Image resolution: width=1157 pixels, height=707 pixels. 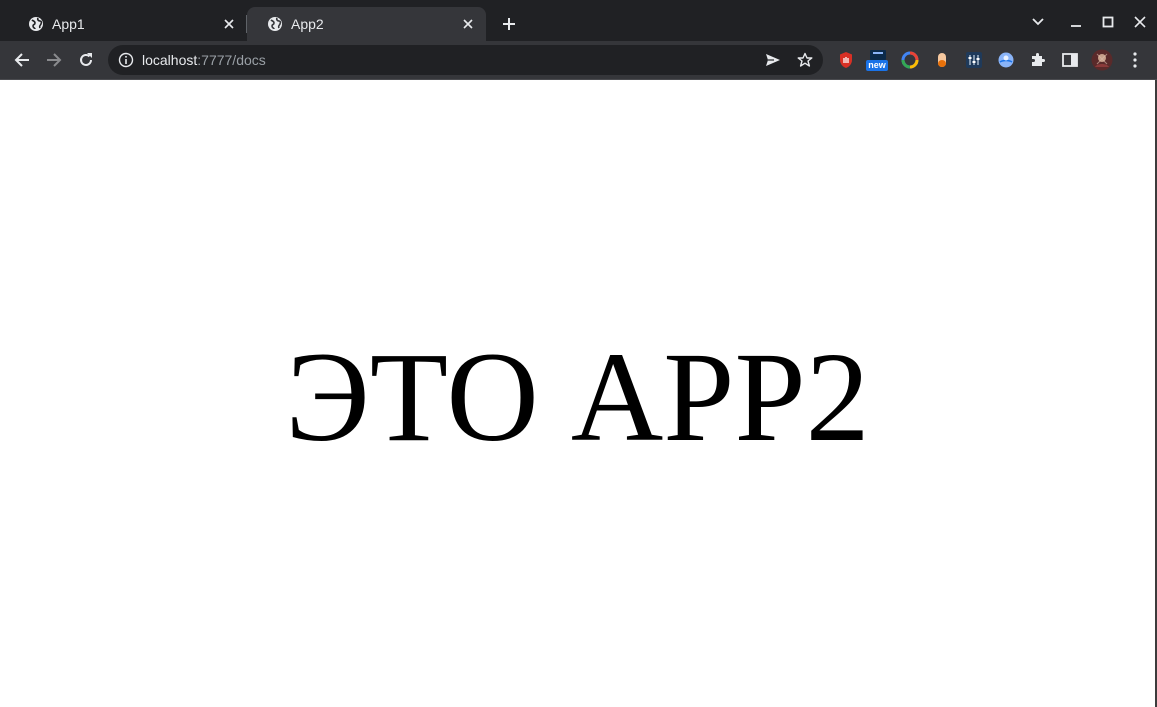 What do you see at coordinates (942, 60) in the screenshot?
I see `capsule-extension-icon` at bounding box center [942, 60].